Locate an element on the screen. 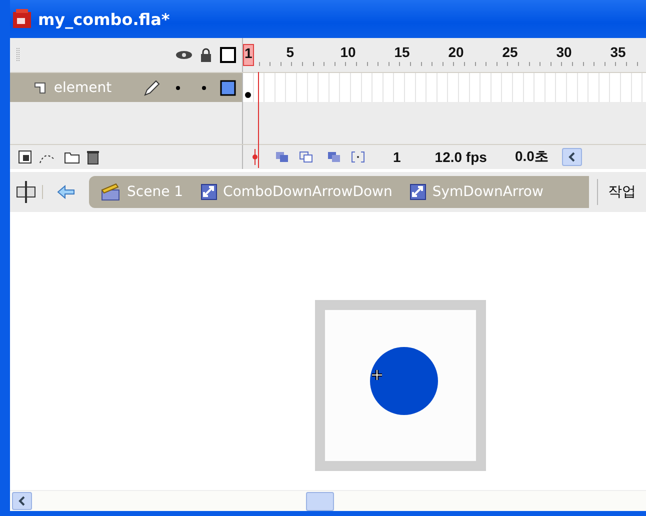  frame-number: 25 is located at coordinates (510, 52).